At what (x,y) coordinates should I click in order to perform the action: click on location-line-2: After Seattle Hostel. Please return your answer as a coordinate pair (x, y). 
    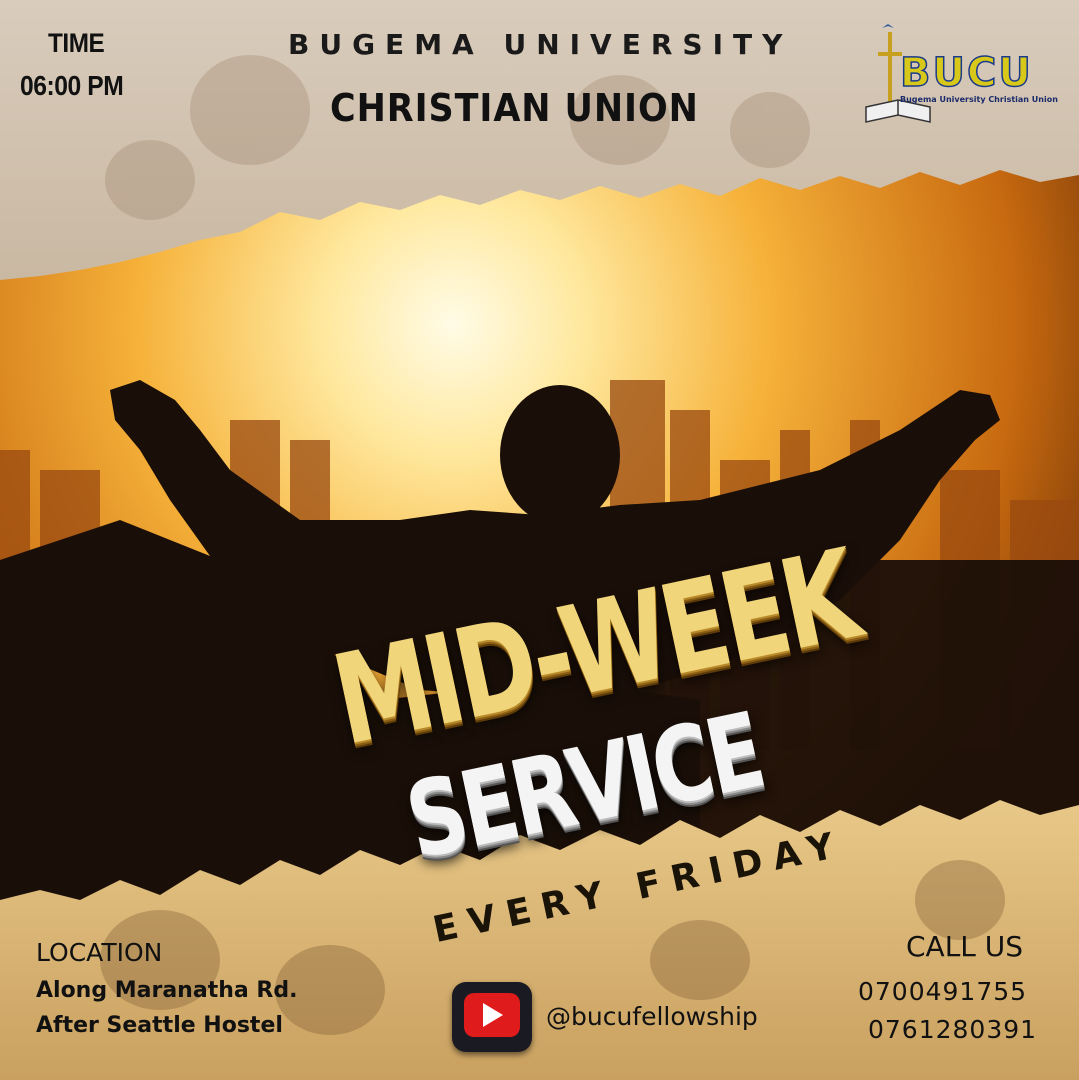
    Looking at the image, I should click on (159, 1025).